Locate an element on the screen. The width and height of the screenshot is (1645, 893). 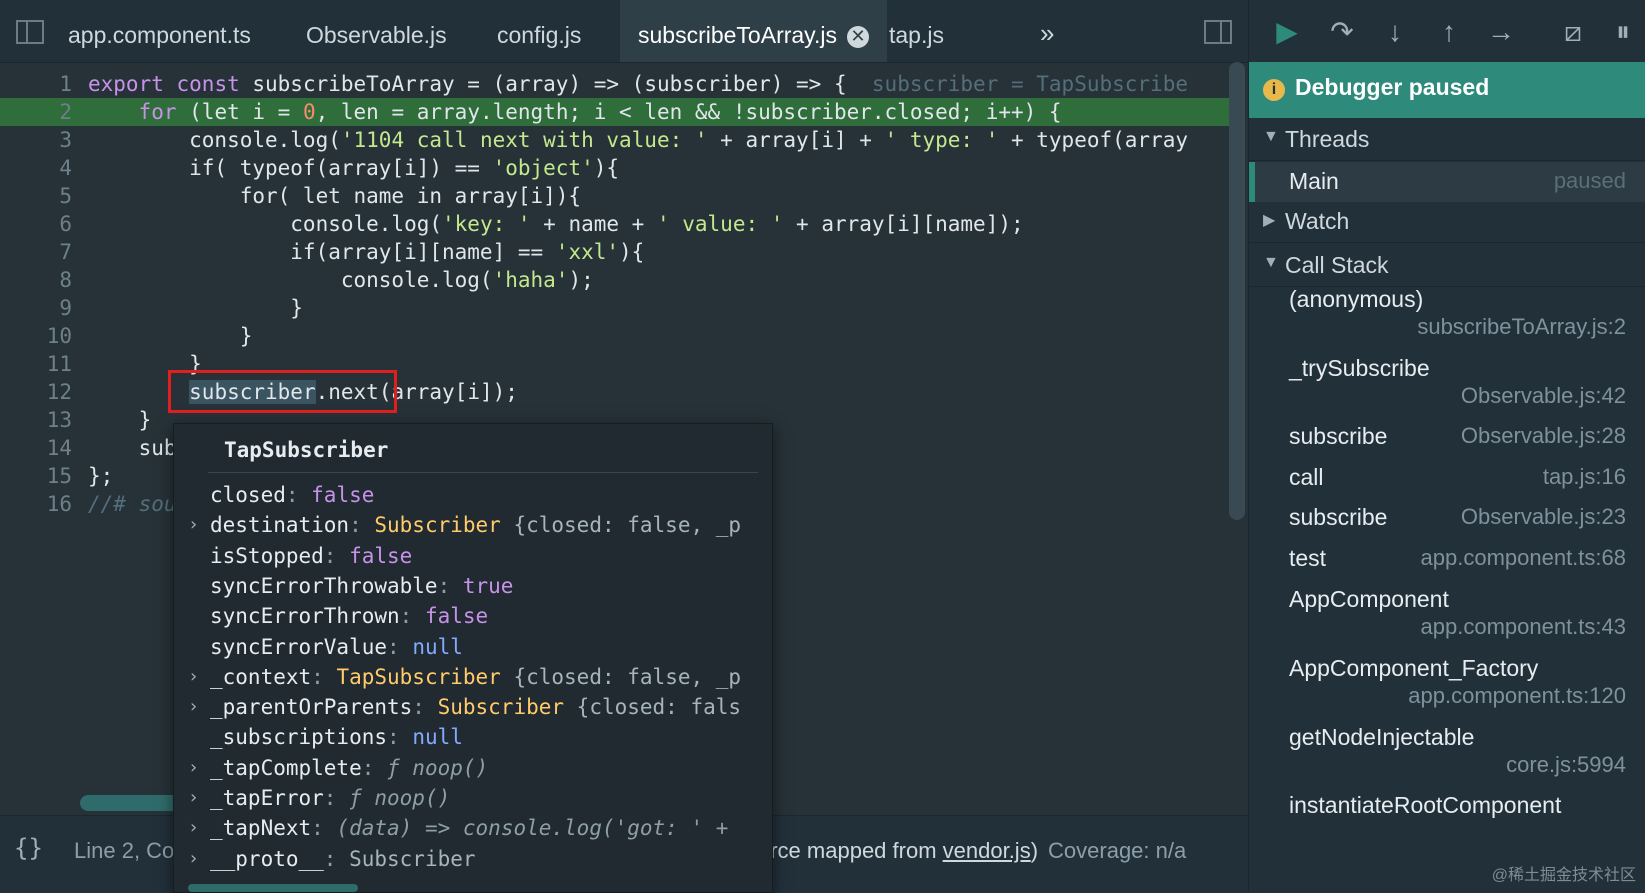
code-line: 10 } is located at coordinates (615, 336).